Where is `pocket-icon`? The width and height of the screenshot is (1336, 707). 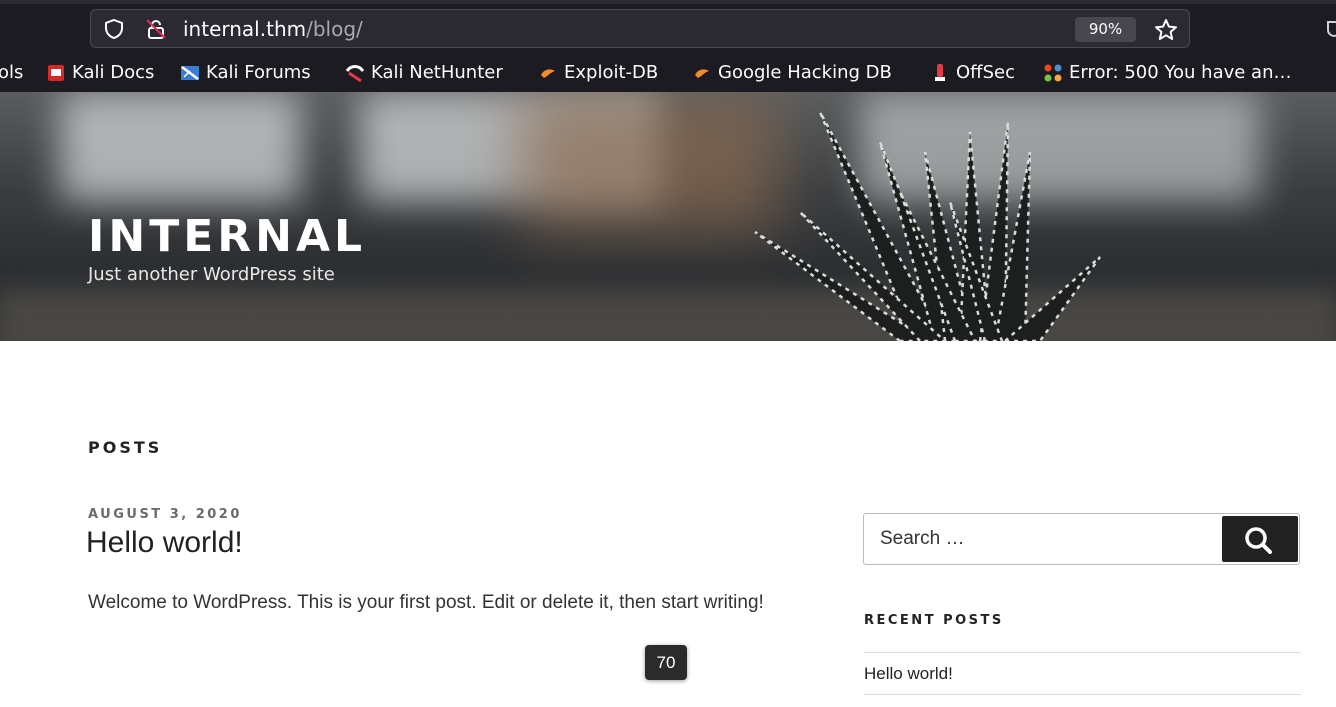 pocket-icon is located at coordinates (1330, 28).